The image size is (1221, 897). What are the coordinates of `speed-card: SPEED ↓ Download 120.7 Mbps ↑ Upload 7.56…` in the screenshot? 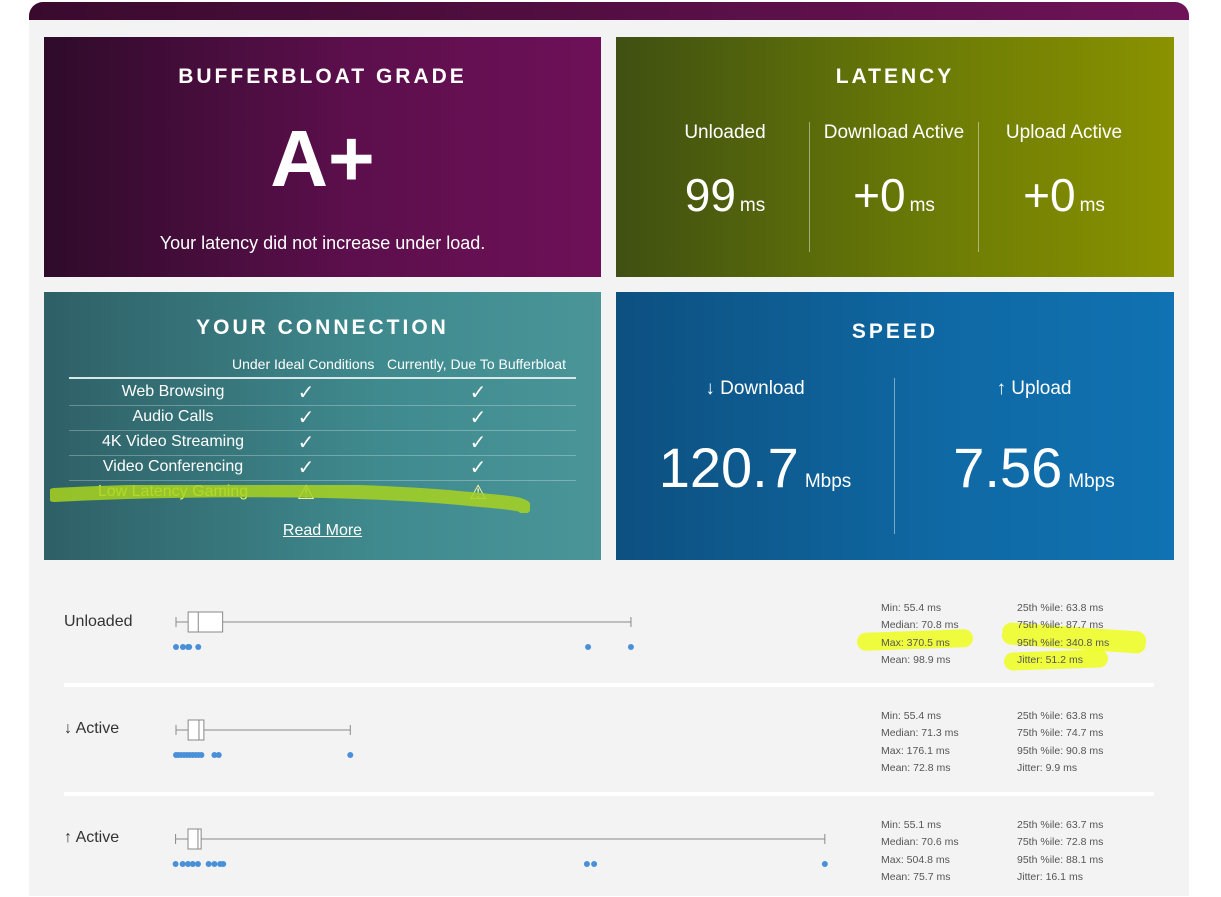 It's located at (895, 426).